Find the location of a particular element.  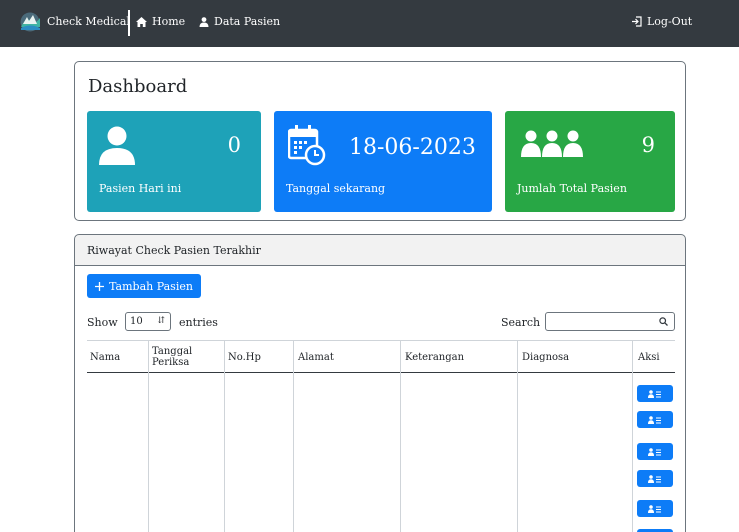

stat-value: 0 is located at coordinates (234, 145).